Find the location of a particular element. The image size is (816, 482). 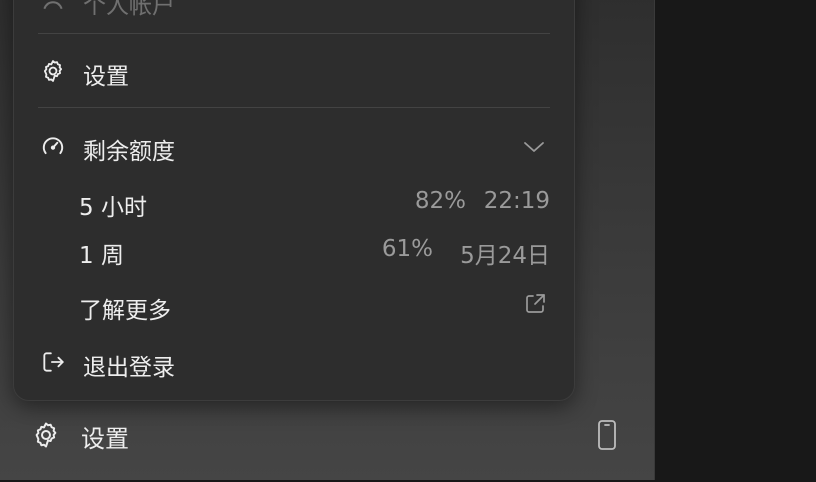

phone-icon is located at coordinates (607, 435).